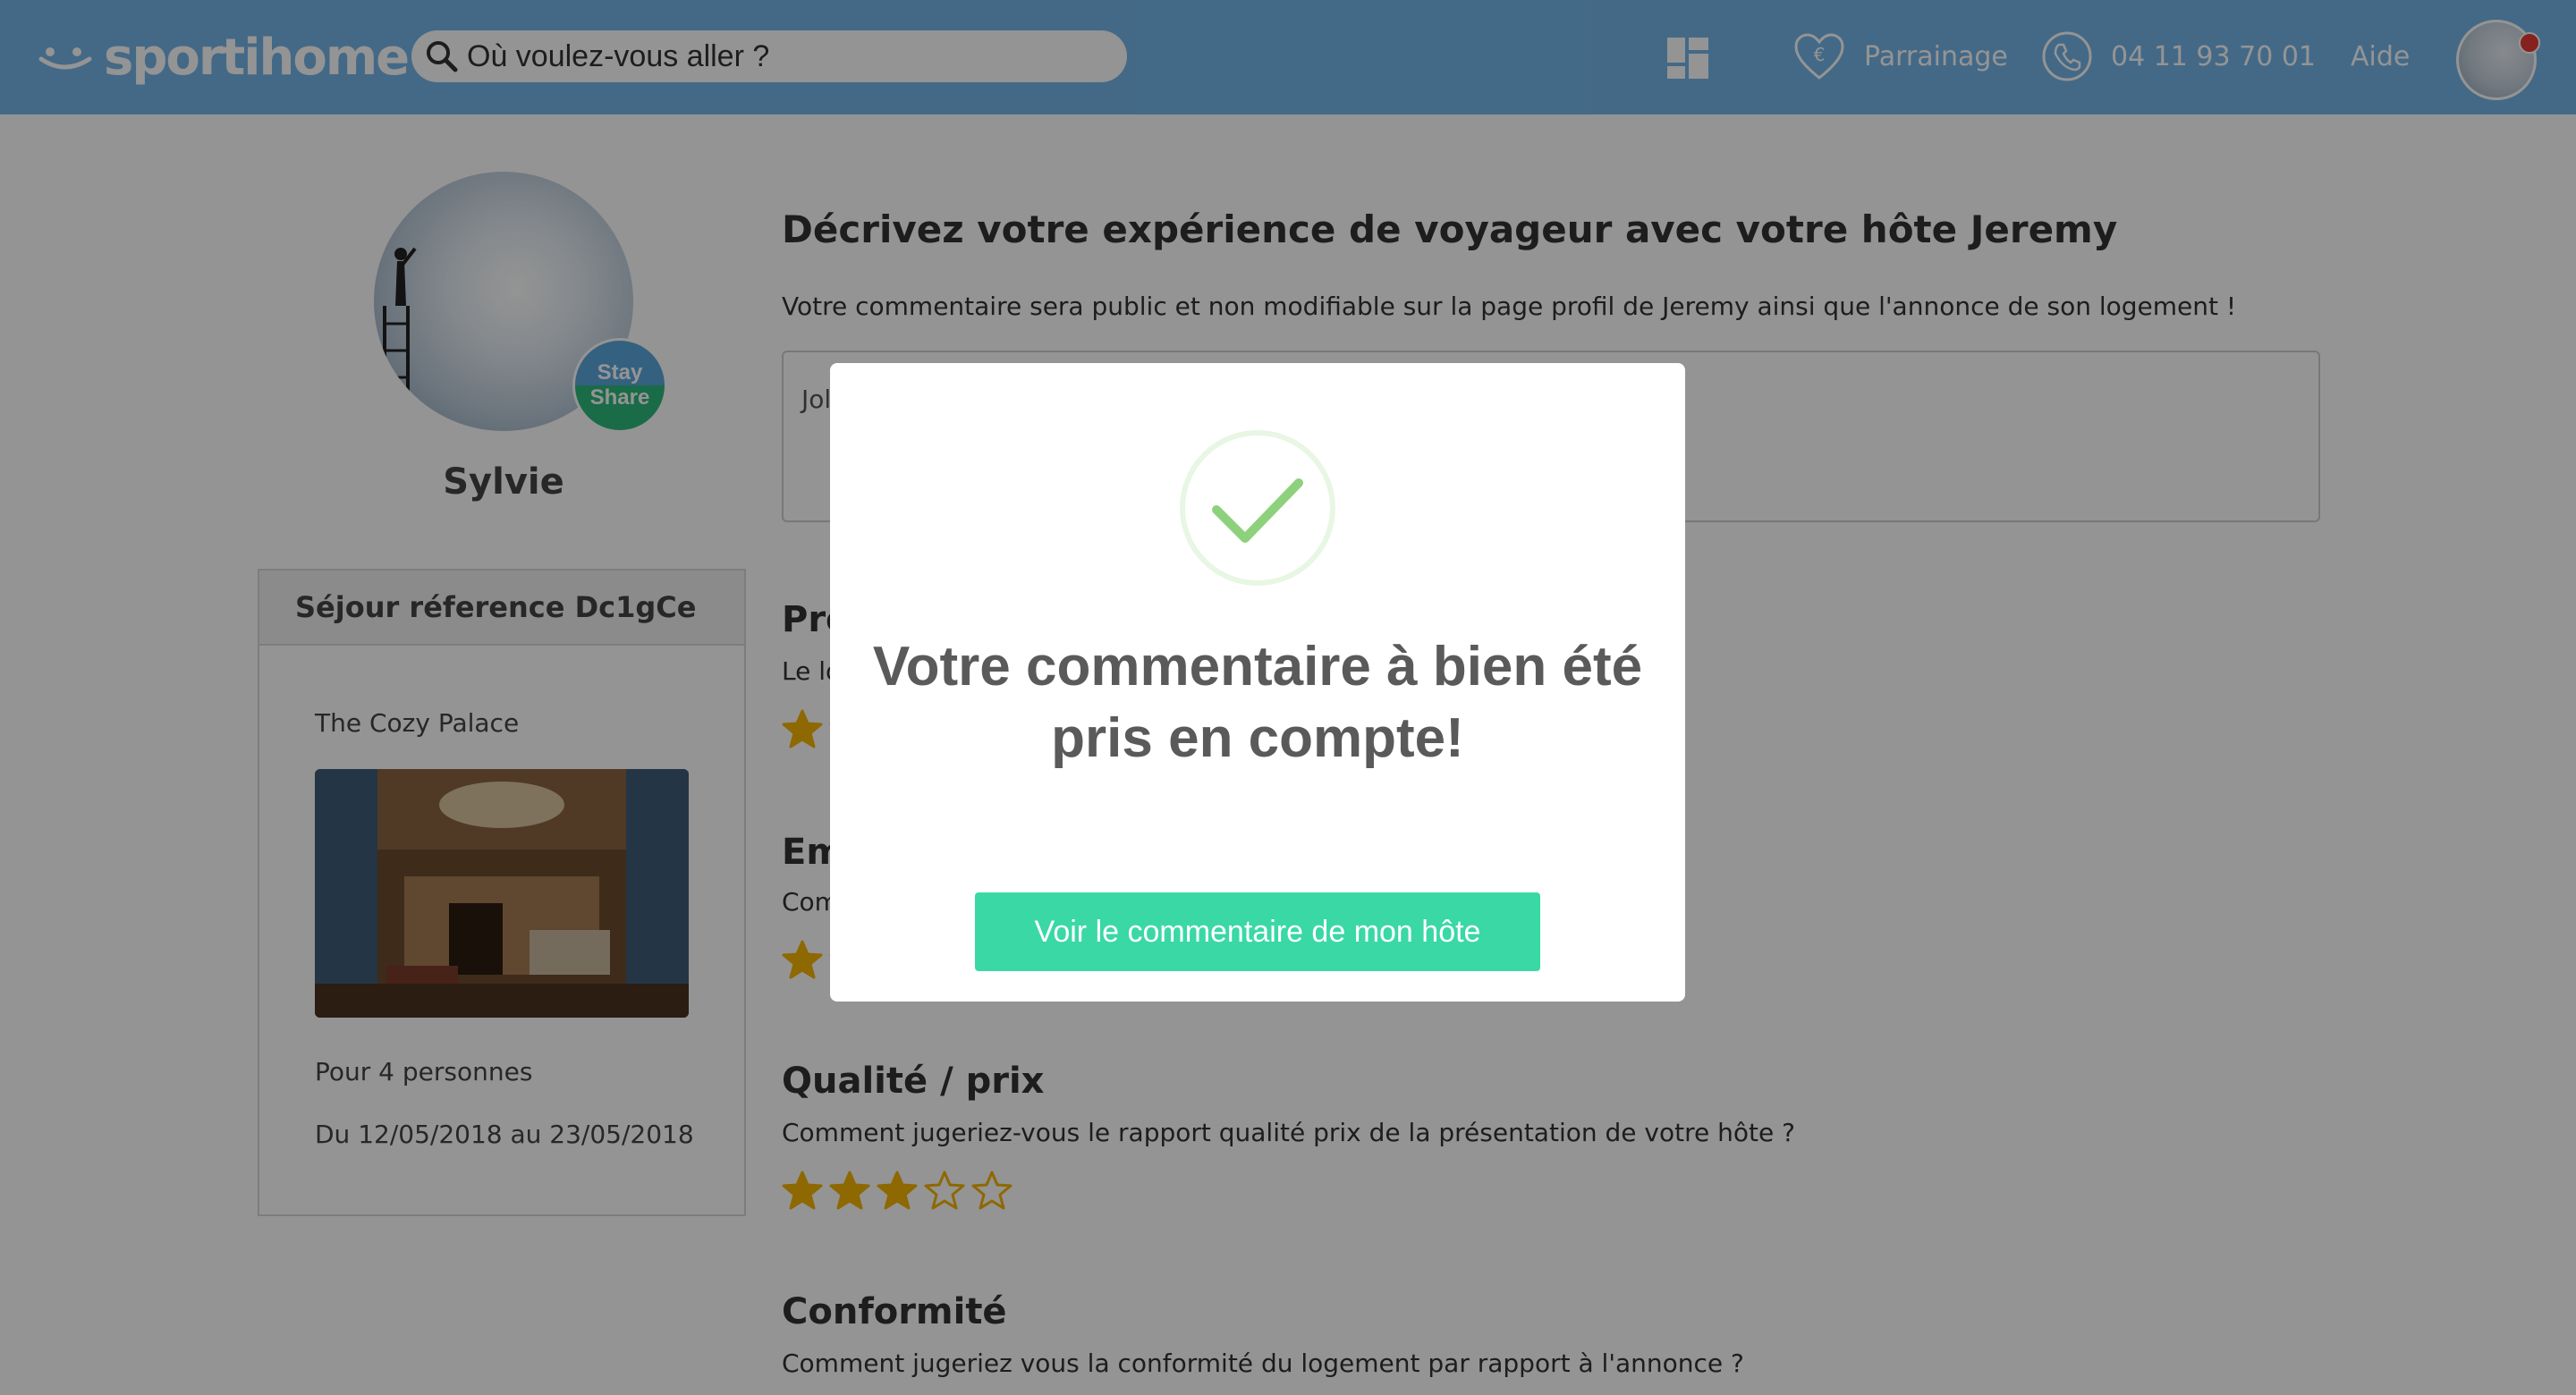 The width and height of the screenshot is (2576, 1395). Describe the element at coordinates (1257, 931) in the screenshot. I see `view-host-comment-button: Voir le commentaire de mon hôte` at that location.